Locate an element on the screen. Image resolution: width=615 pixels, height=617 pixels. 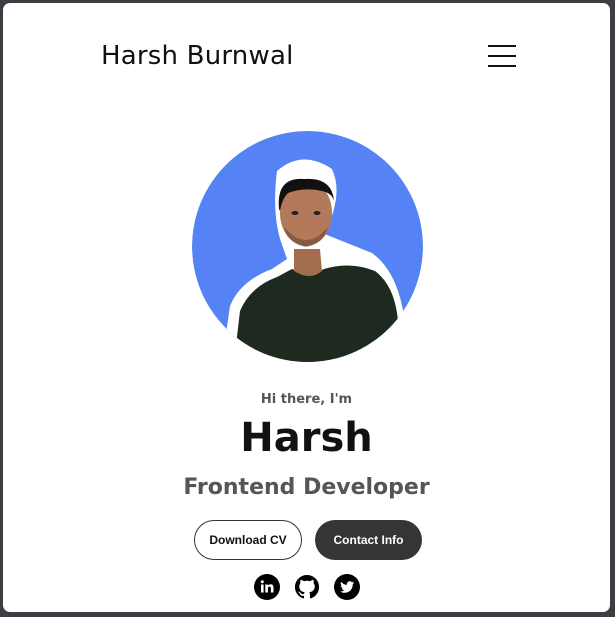
linkedin-icon is located at coordinates (266, 587).